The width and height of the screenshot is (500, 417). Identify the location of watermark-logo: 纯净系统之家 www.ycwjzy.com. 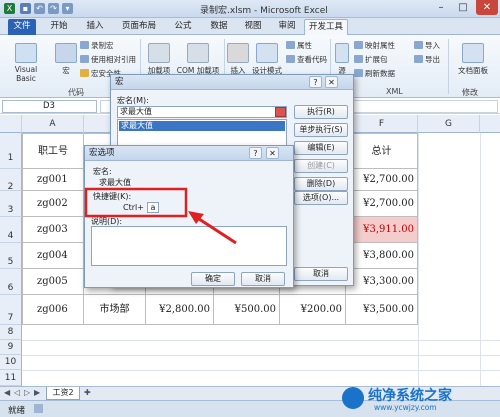
(417, 400).